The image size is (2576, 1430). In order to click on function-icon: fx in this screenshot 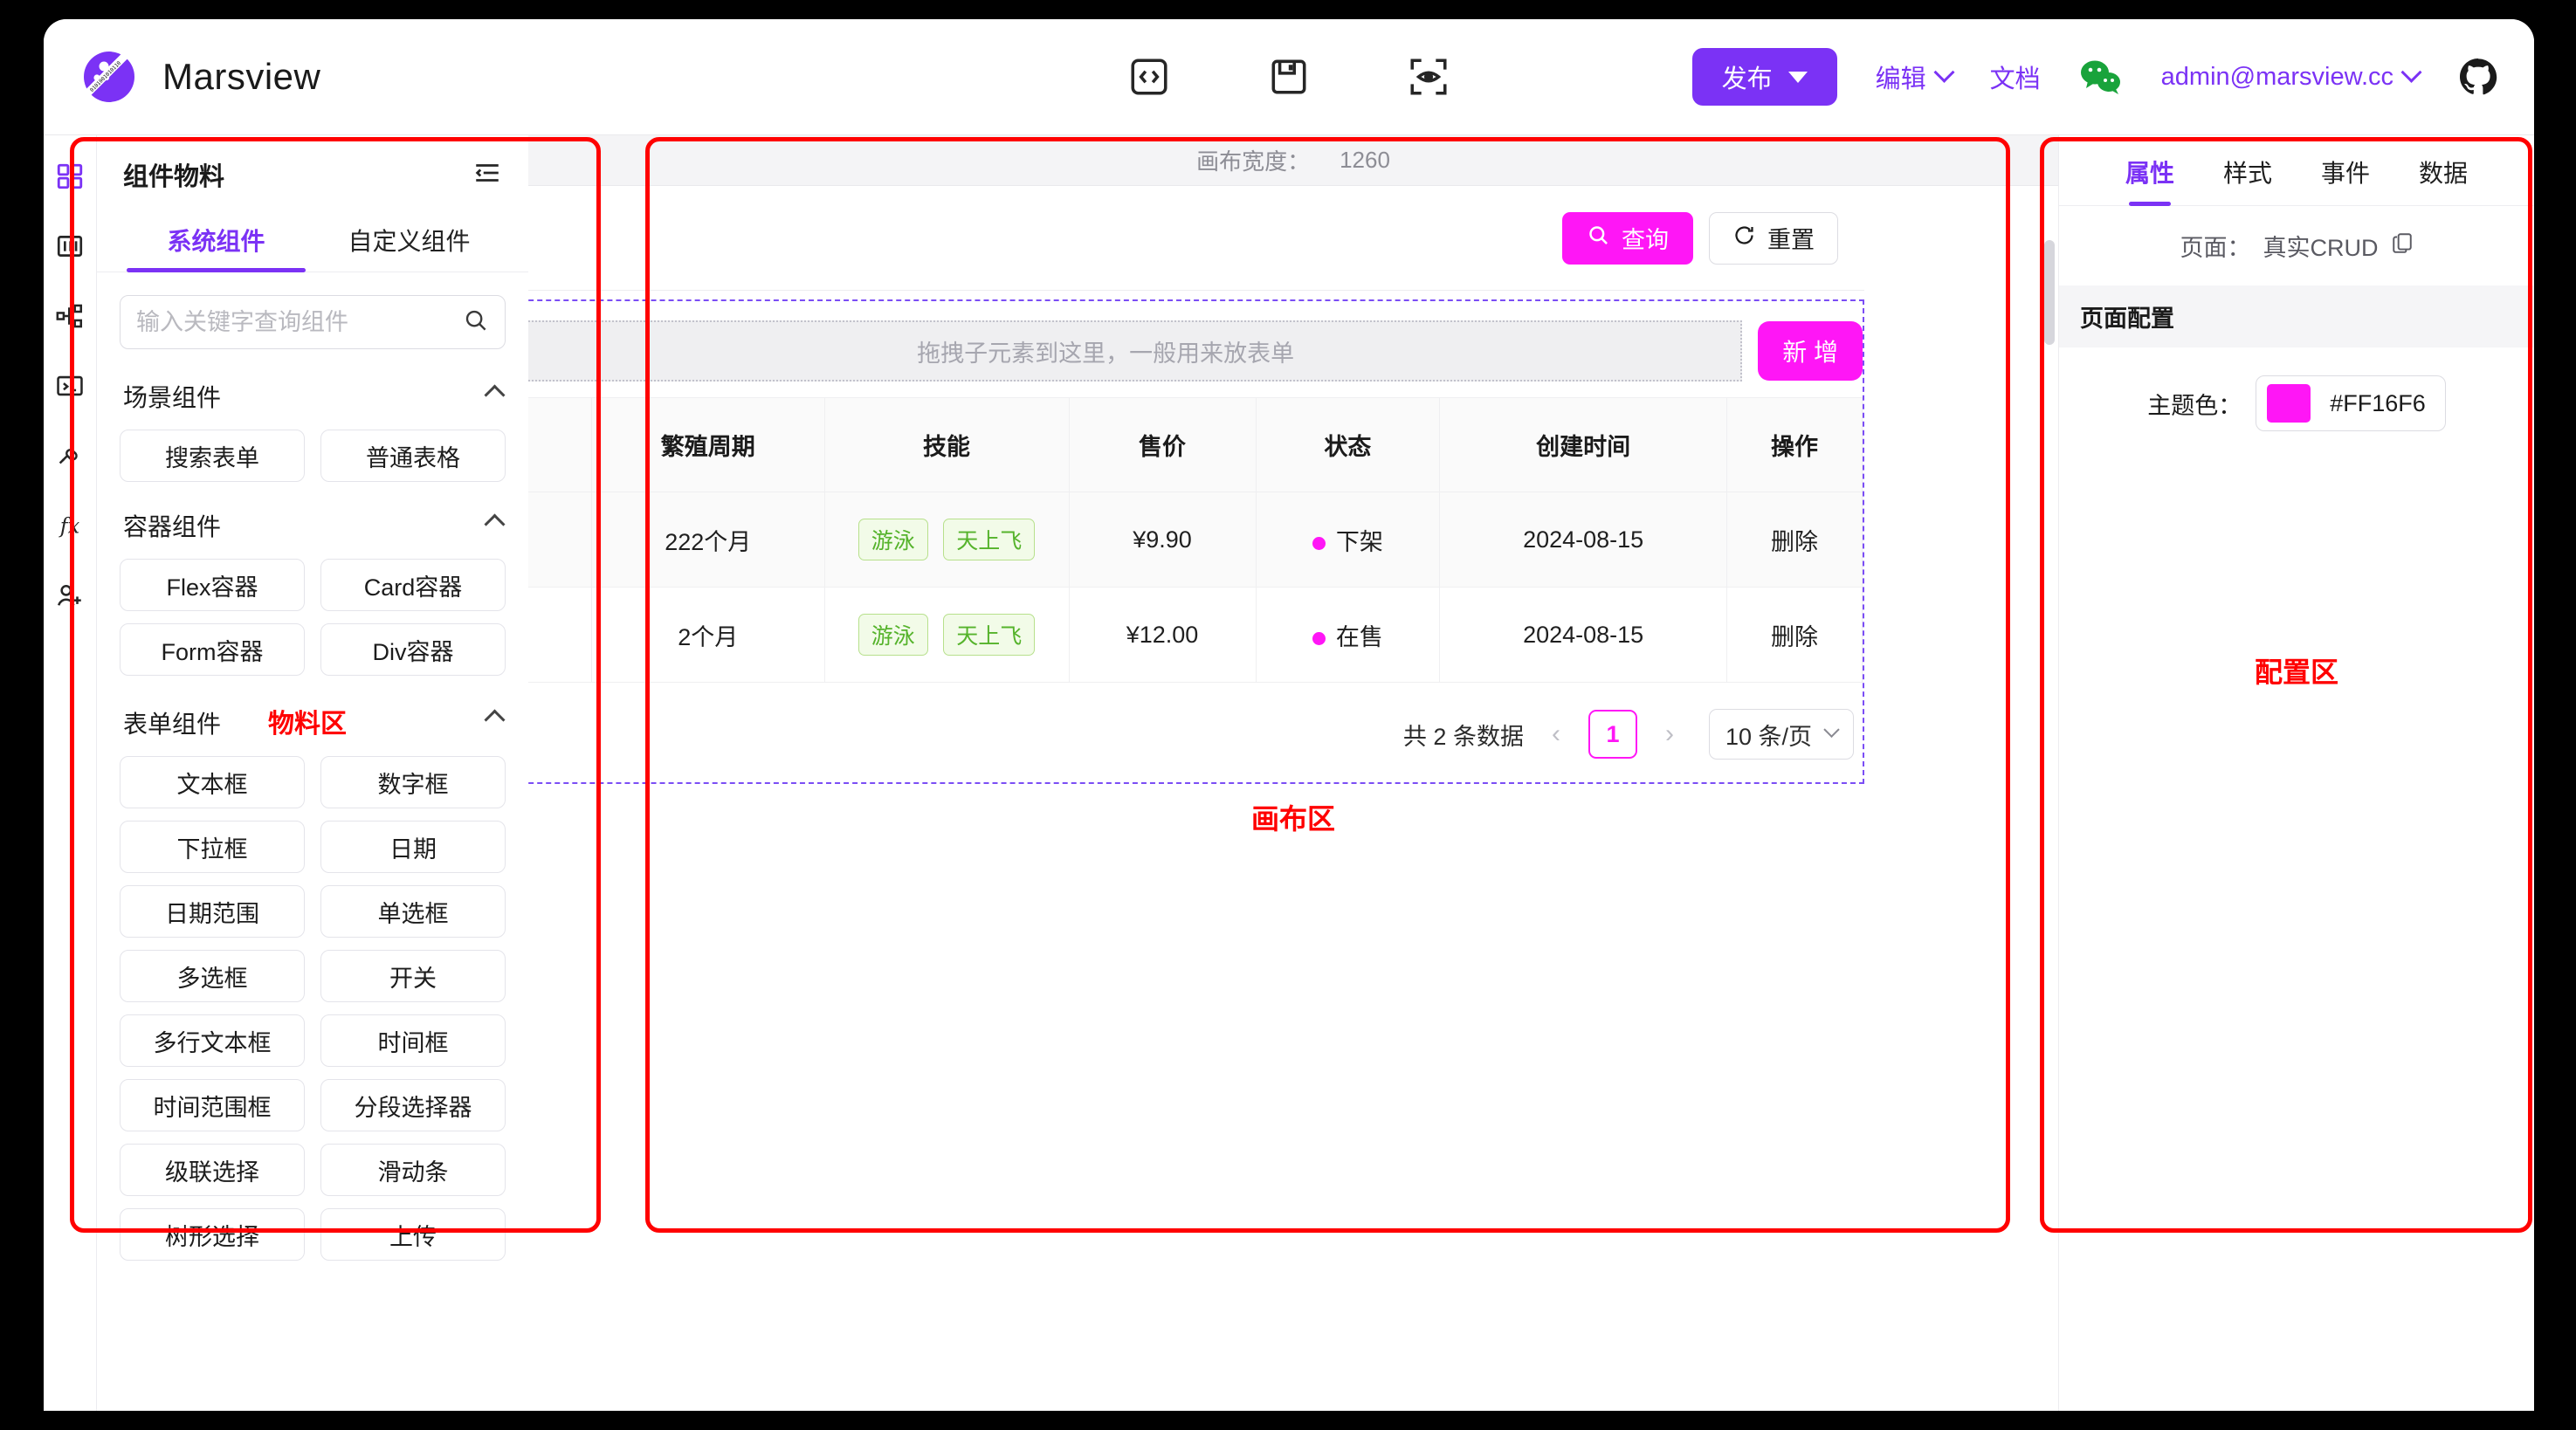, I will do `click(69, 525)`.